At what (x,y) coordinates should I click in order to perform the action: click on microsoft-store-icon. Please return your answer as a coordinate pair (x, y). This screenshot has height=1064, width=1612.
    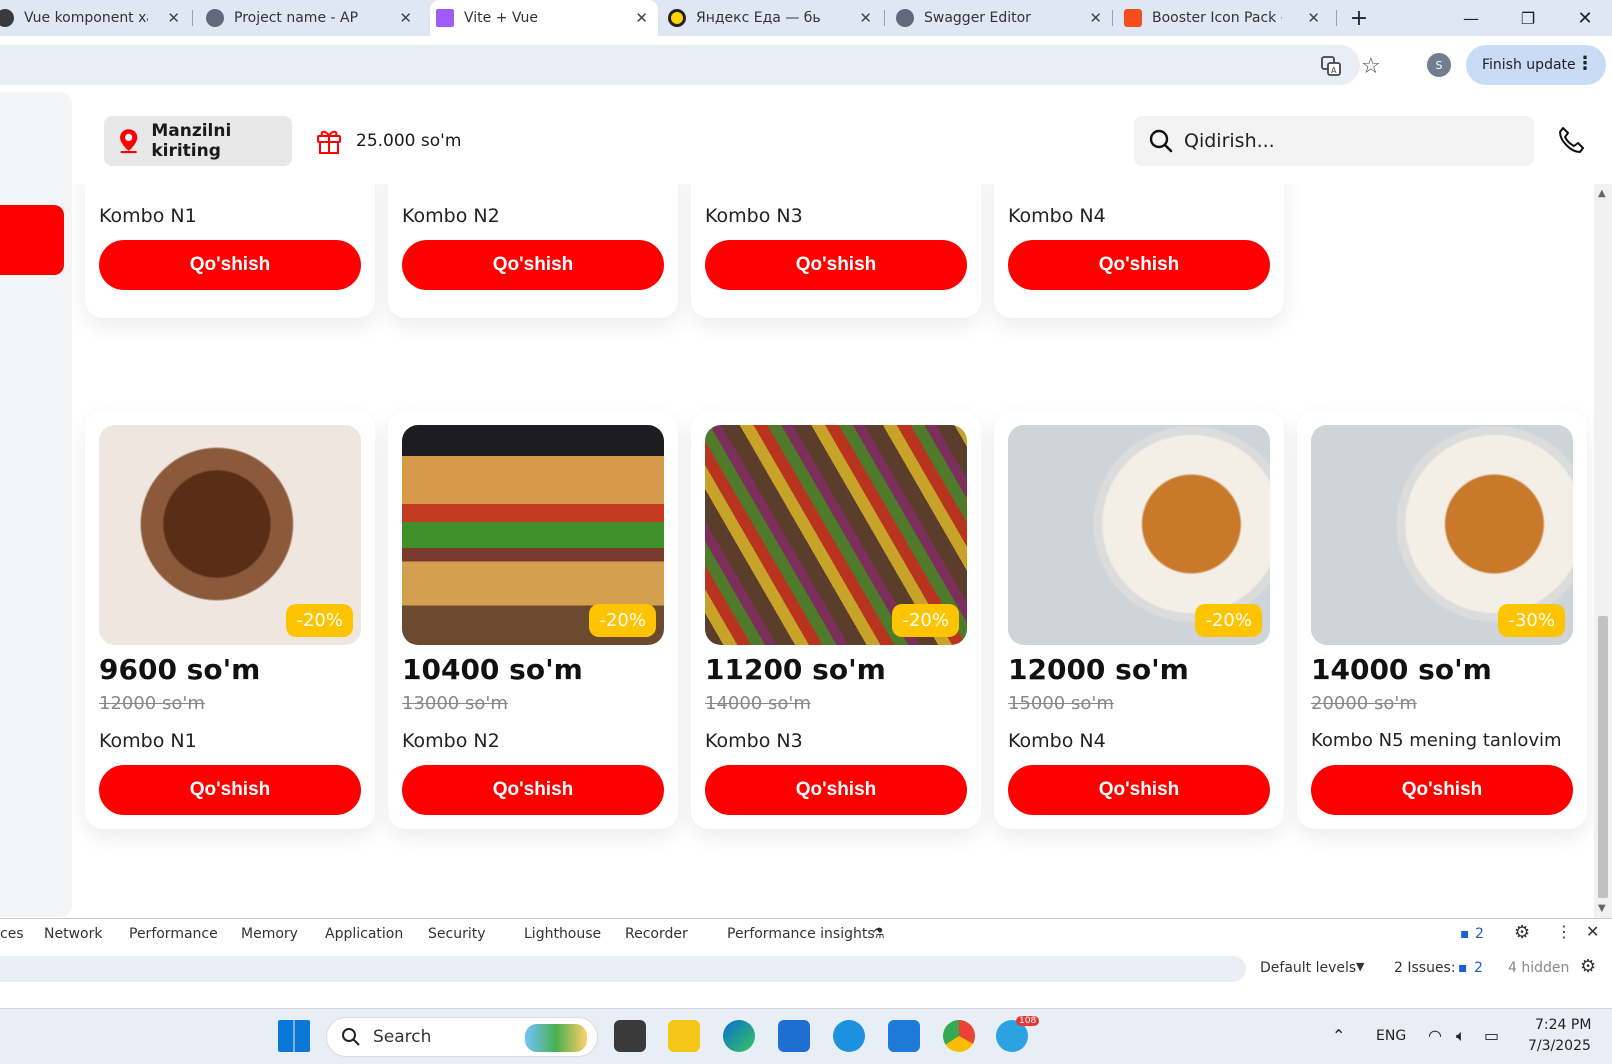
    Looking at the image, I should click on (794, 1036).